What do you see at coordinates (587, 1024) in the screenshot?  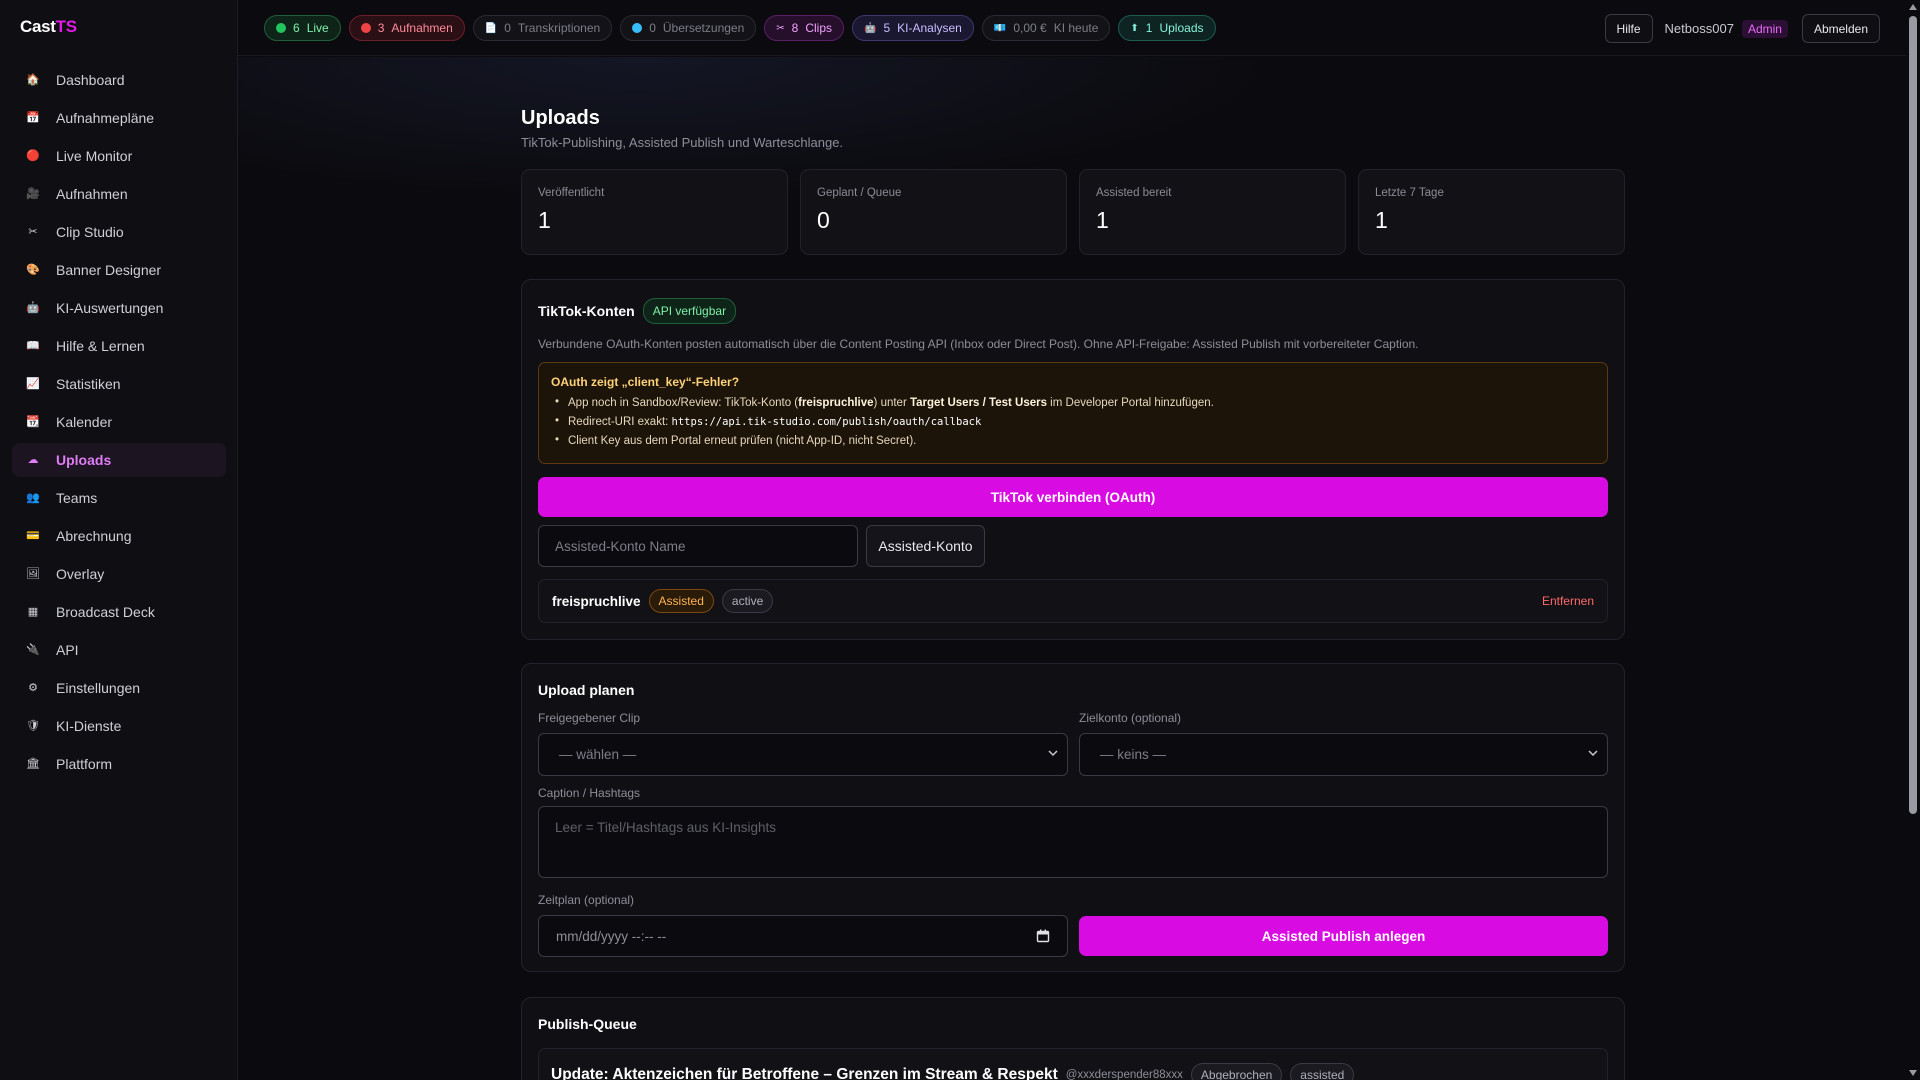 I see `queue-card-header: Publish-Queue` at bounding box center [587, 1024].